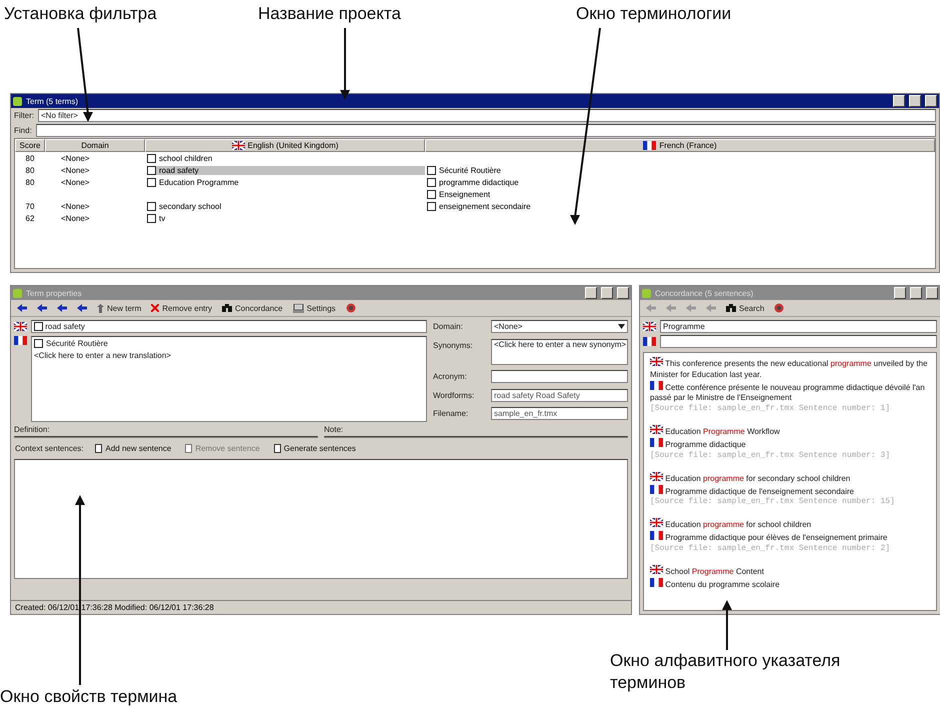  Describe the element at coordinates (196, 182) in the screenshot. I see `english-term: Education Programme` at that location.